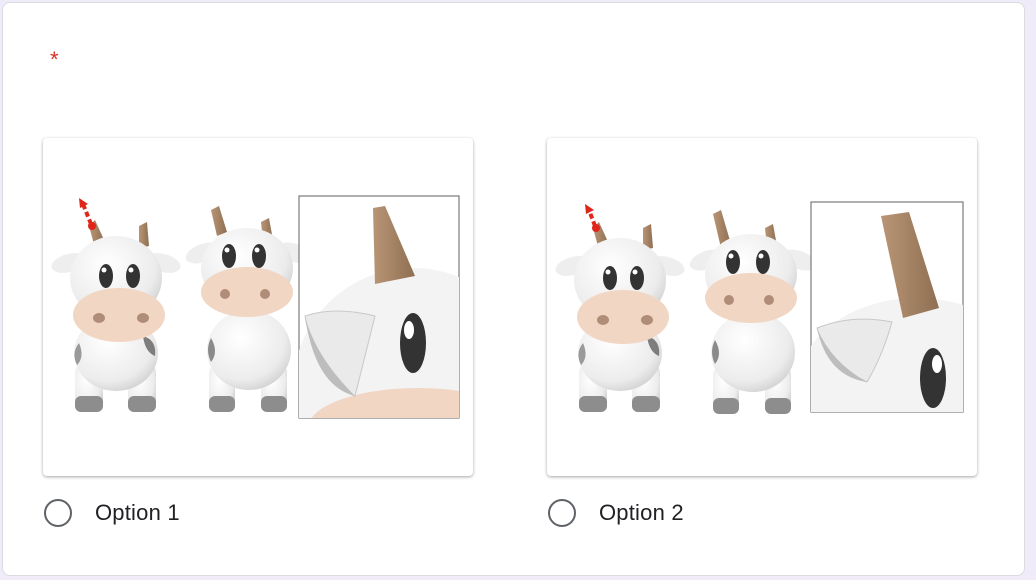 The width and height of the screenshot is (1036, 580). I want to click on option-1-choice: Option 1, so click(259, 513).